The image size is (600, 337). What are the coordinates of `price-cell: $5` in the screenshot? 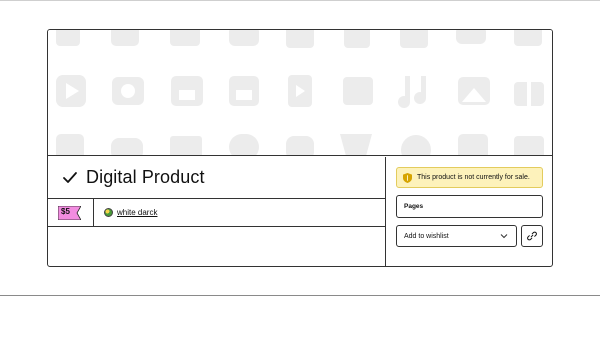 It's located at (71, 212).